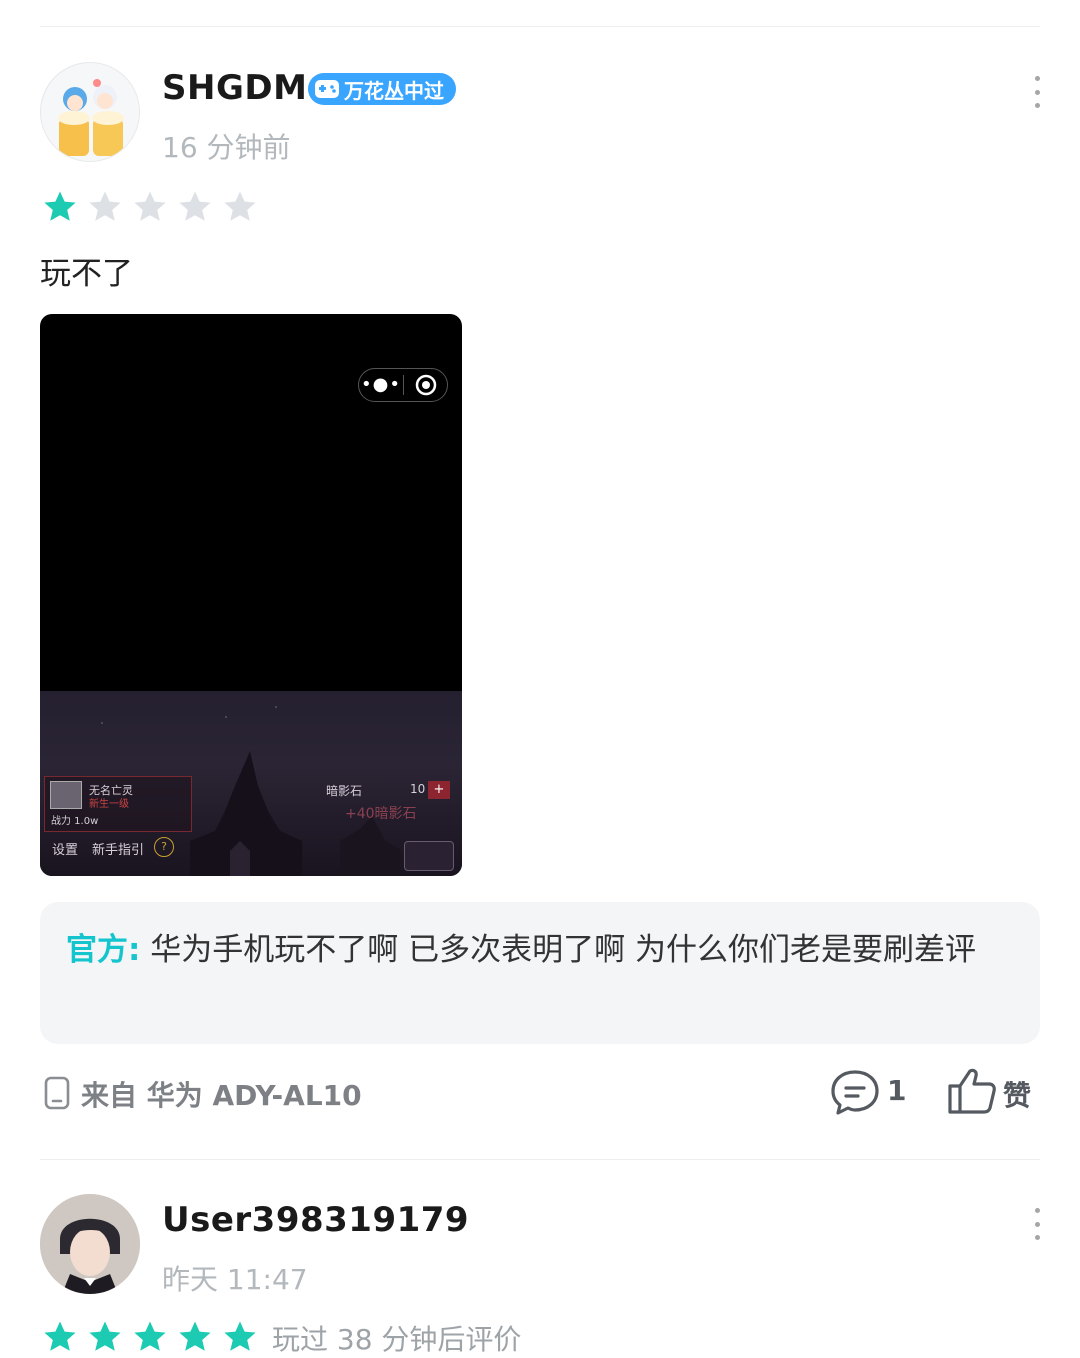  What do you see at coordinates (65, 850) in the screenshot?
I see `settings-label: 设置` at bounding box center [65, 850].